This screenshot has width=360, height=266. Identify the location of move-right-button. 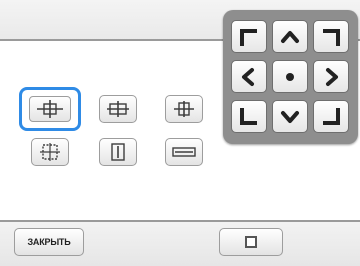
(331, 76).